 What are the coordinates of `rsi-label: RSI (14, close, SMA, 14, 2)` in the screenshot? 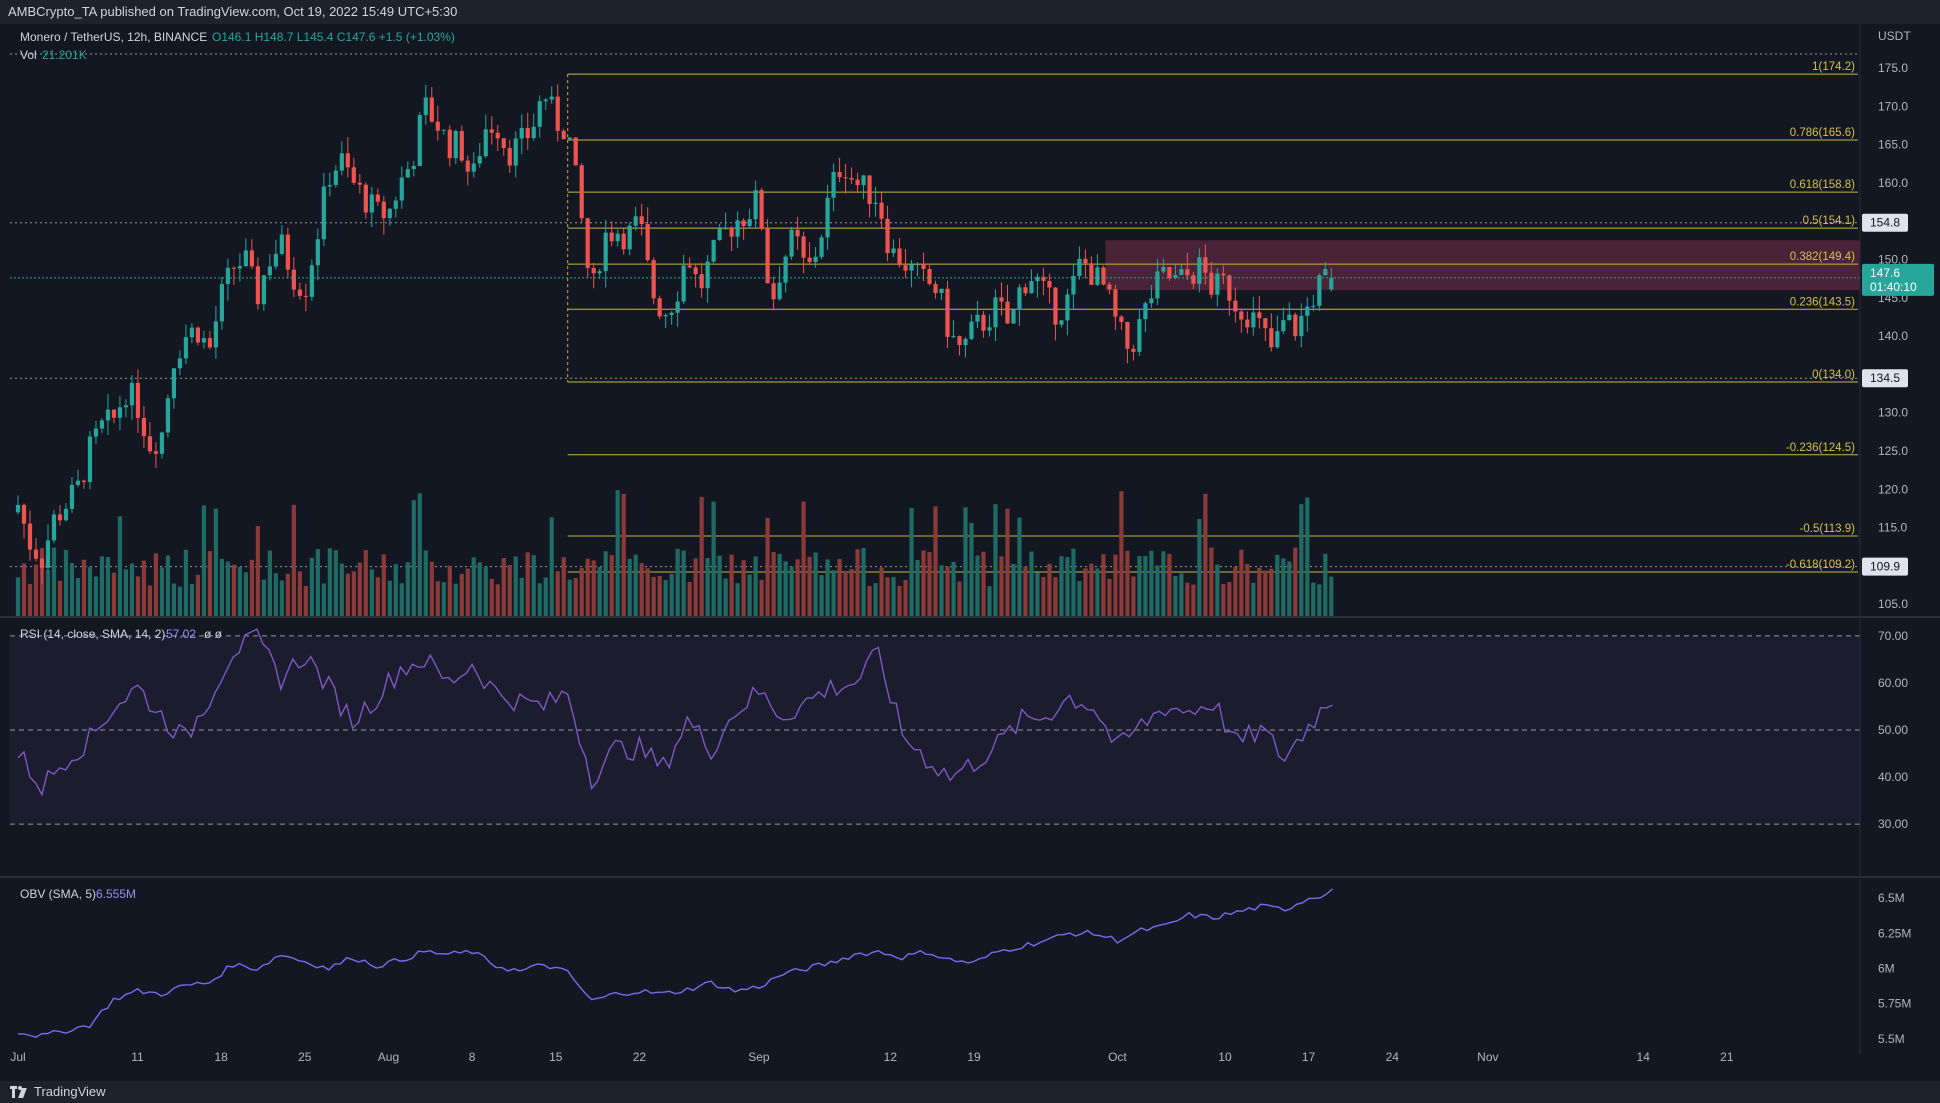 It's located at (92, 634).